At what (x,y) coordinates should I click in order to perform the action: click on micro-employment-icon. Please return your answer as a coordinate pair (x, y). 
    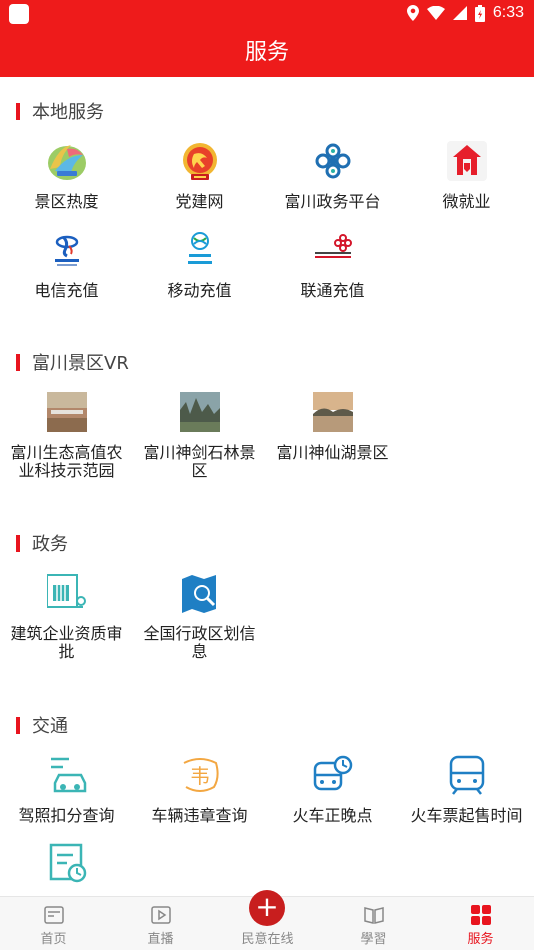
    Looking at the image, I should click on (466, 161).